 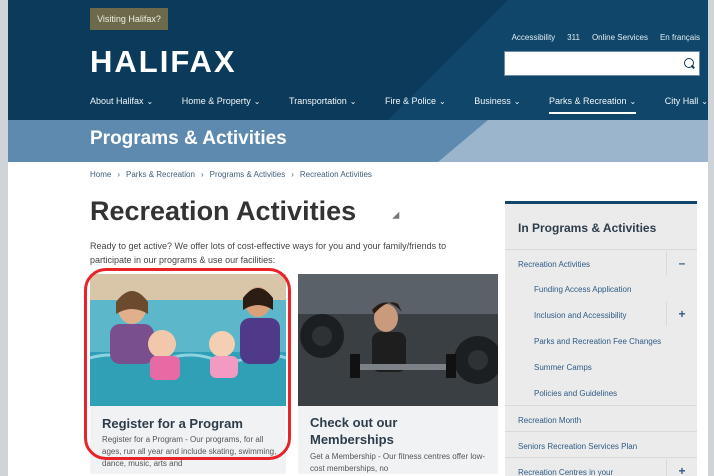 I want to click on minus-icon: –, so click(x=681, y=263).